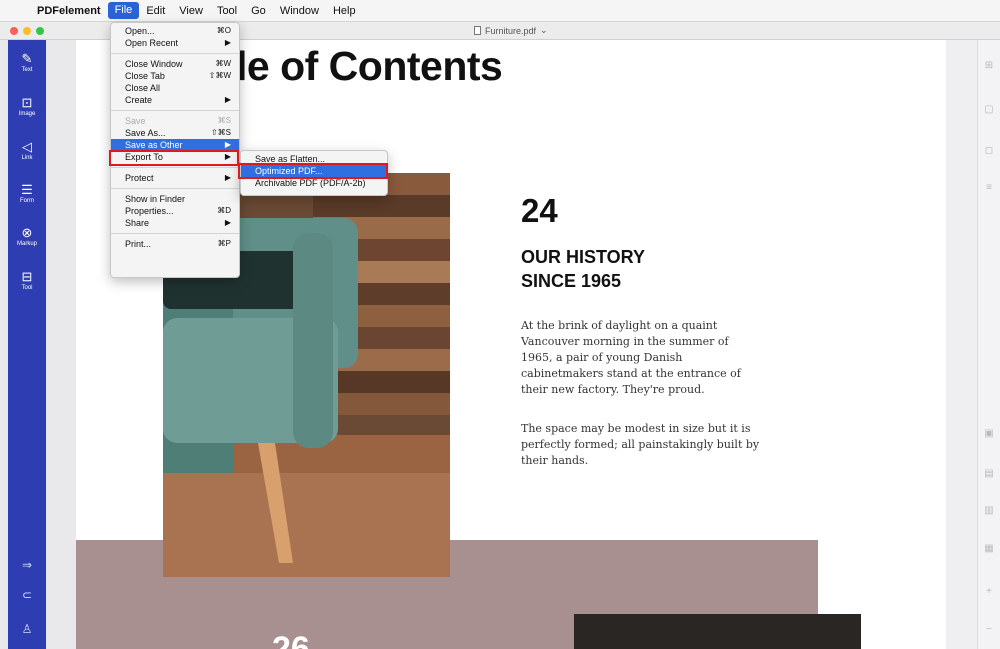 This screenshot has width=1000, height=649. What do you see at coordinates (27, 232) in the screenshot?
I see `markup-icon: ⊗` at bounding box center [27, 232].